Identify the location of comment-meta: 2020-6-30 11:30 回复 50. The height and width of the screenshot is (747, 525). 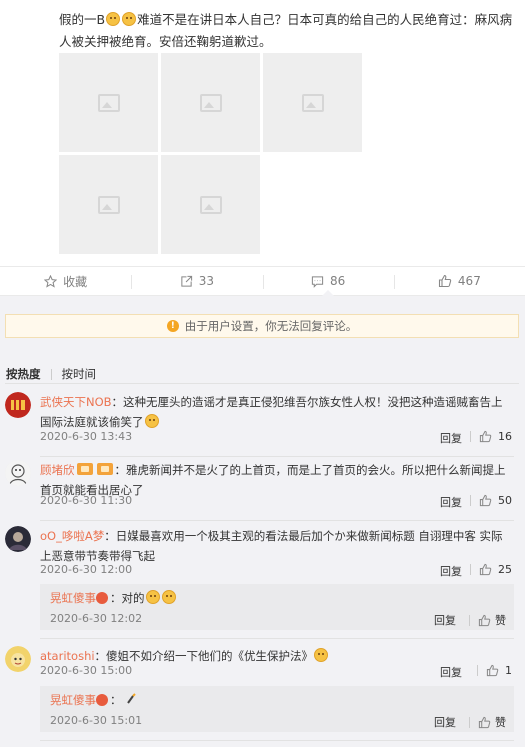
(276, 502).